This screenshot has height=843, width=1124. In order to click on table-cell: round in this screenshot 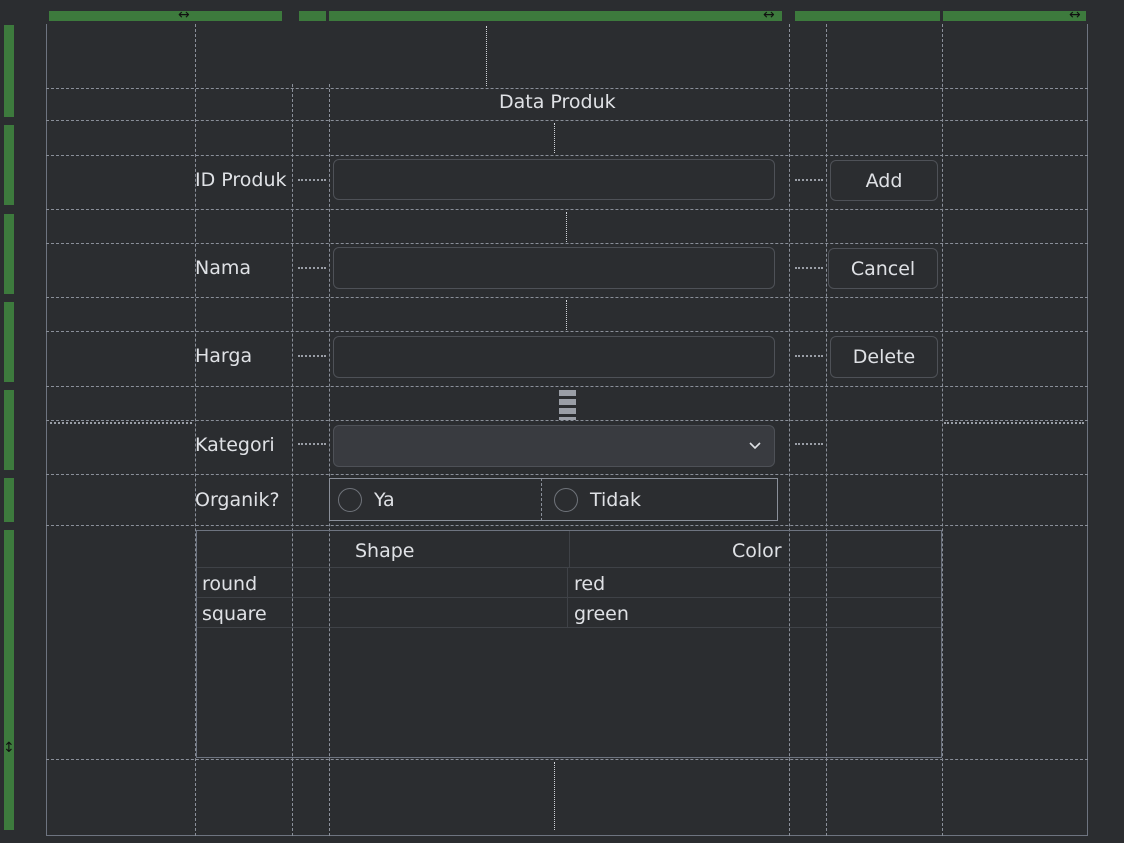, I will do `click(229, 584)`.